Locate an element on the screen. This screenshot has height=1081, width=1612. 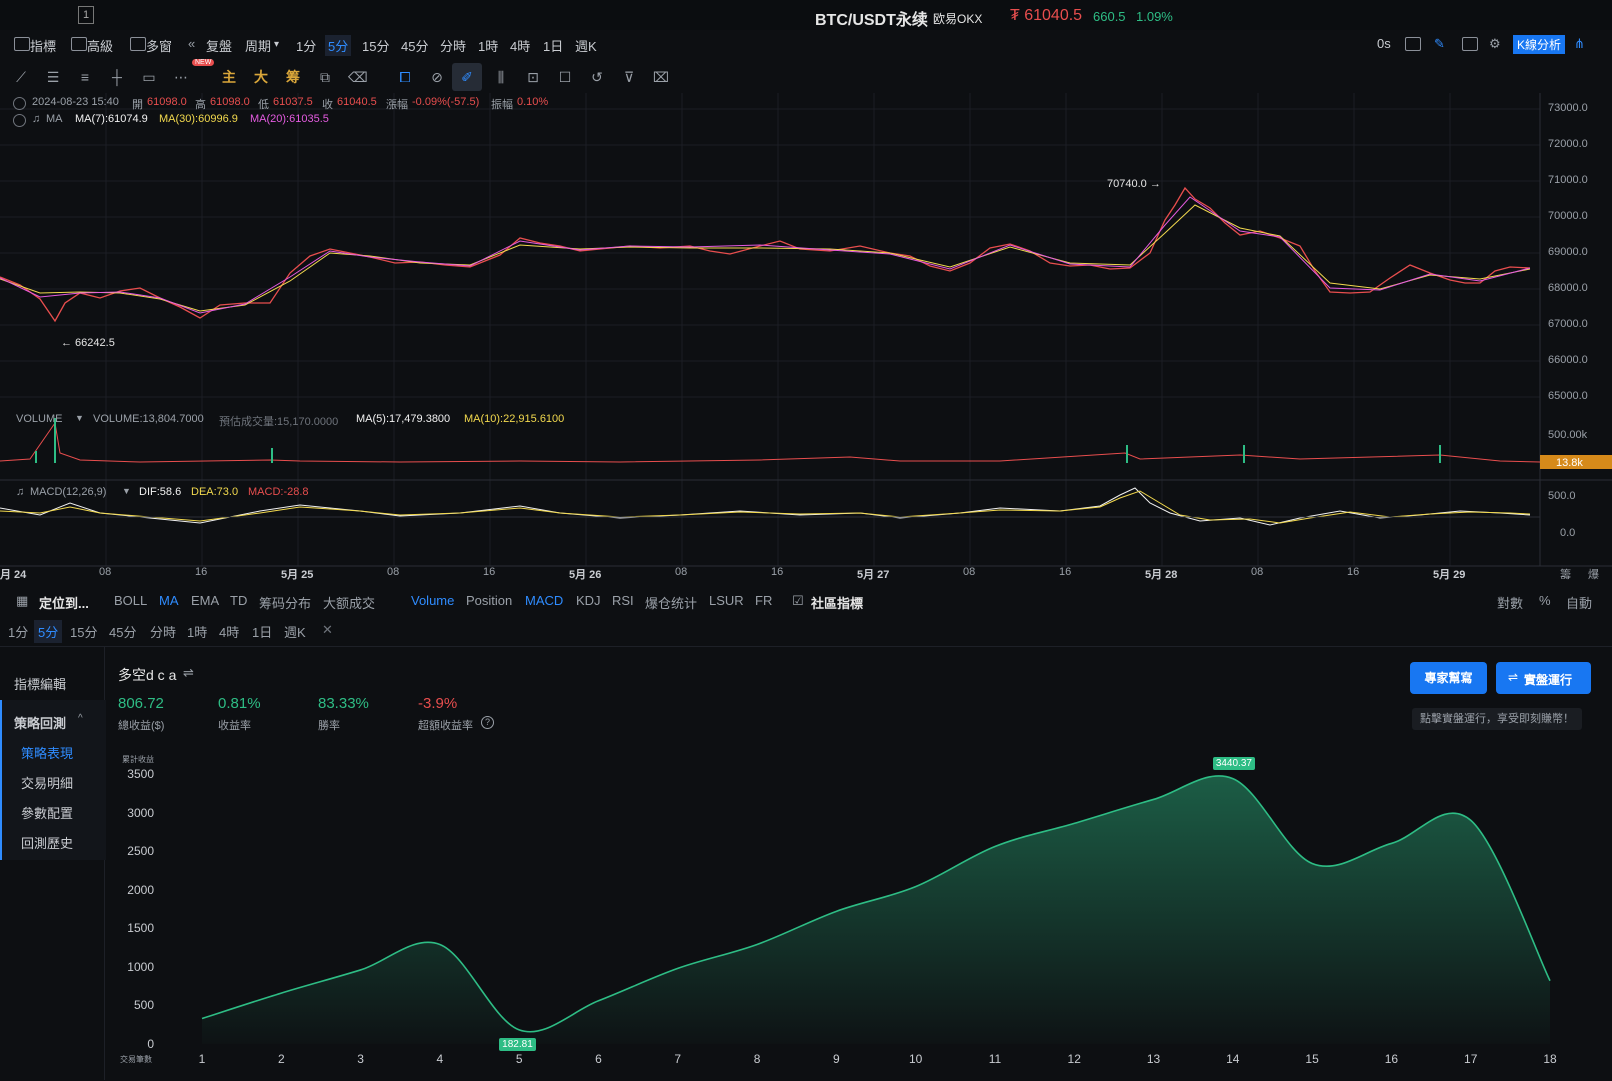
ind-lsur: LSUR is located at coordinates (726, 600).